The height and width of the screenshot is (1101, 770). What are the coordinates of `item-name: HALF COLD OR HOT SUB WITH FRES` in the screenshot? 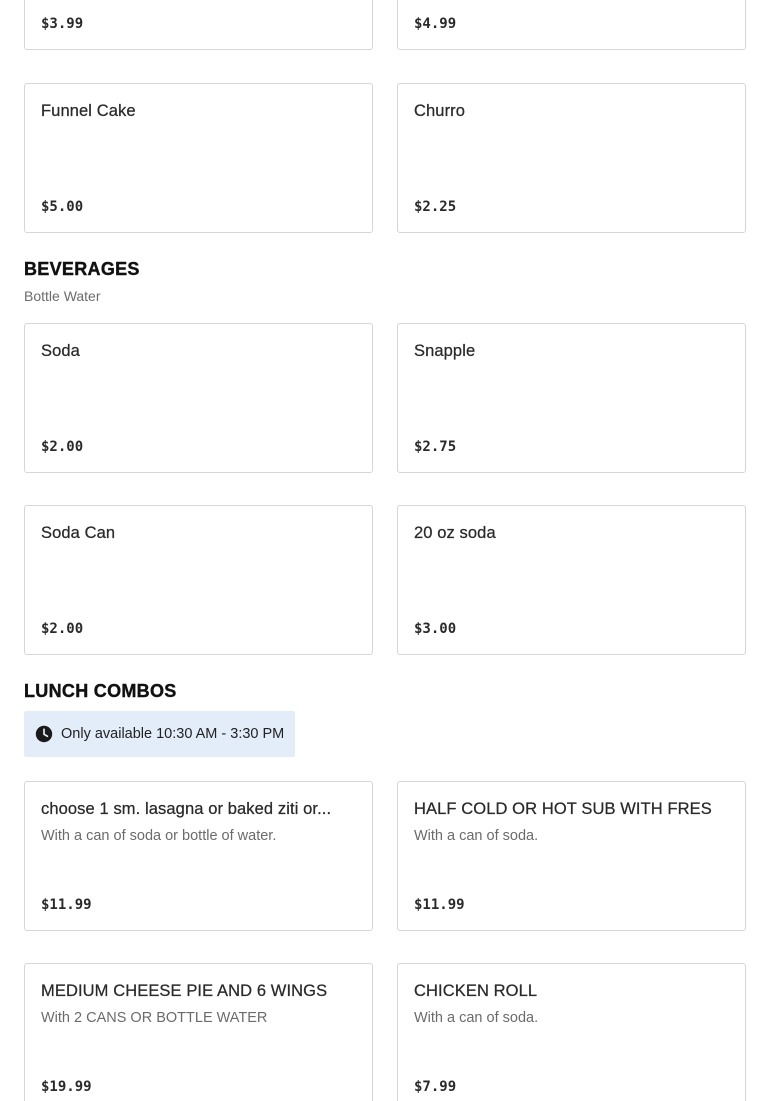 It's located at (563, 809).